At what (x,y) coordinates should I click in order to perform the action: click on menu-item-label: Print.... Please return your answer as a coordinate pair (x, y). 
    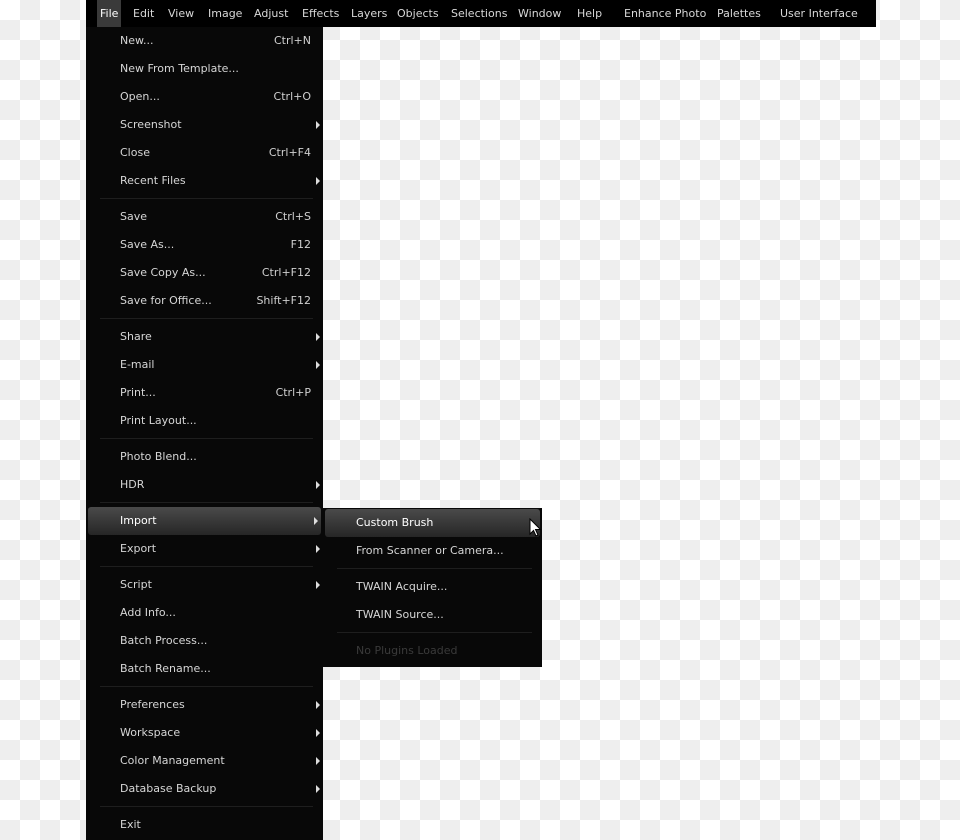
    Looking at the image, I should click on (138, 392).